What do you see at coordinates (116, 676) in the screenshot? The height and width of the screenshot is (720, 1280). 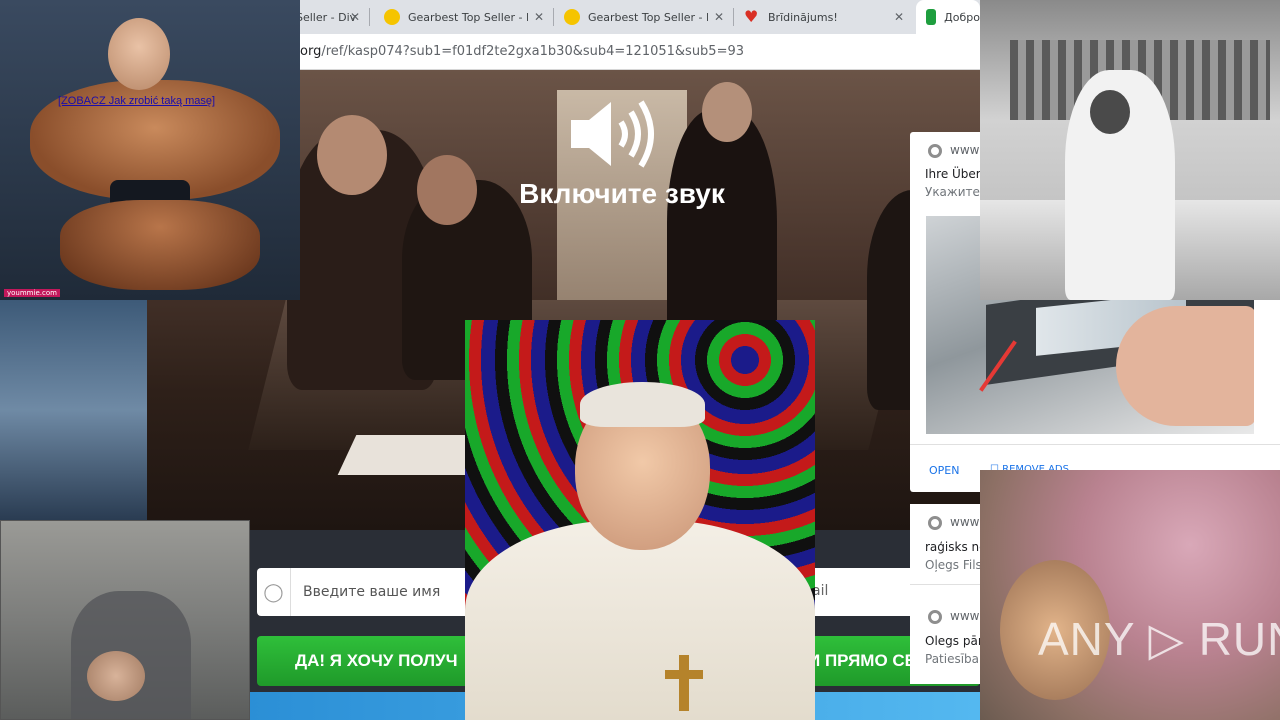 I see `figure-face` at bounding box center [116, 676].